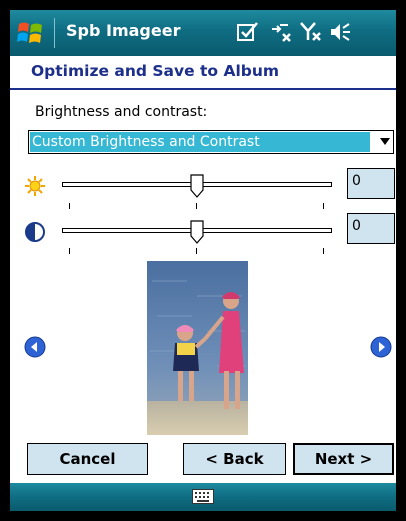 The height and width of the screenshot is (521, 406). What do you see at coordinates (381, 347) in the screenshot?
I see `next-image-icon` at bounding box center [381, 347].